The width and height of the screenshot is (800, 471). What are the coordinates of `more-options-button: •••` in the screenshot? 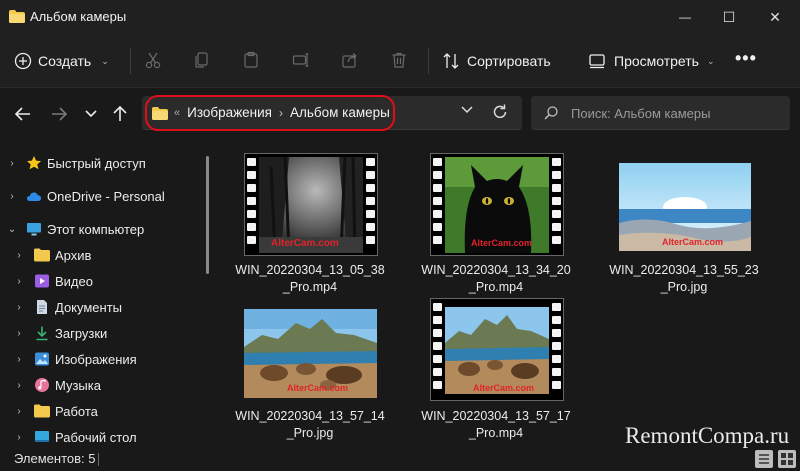 It's located at (746, 58).